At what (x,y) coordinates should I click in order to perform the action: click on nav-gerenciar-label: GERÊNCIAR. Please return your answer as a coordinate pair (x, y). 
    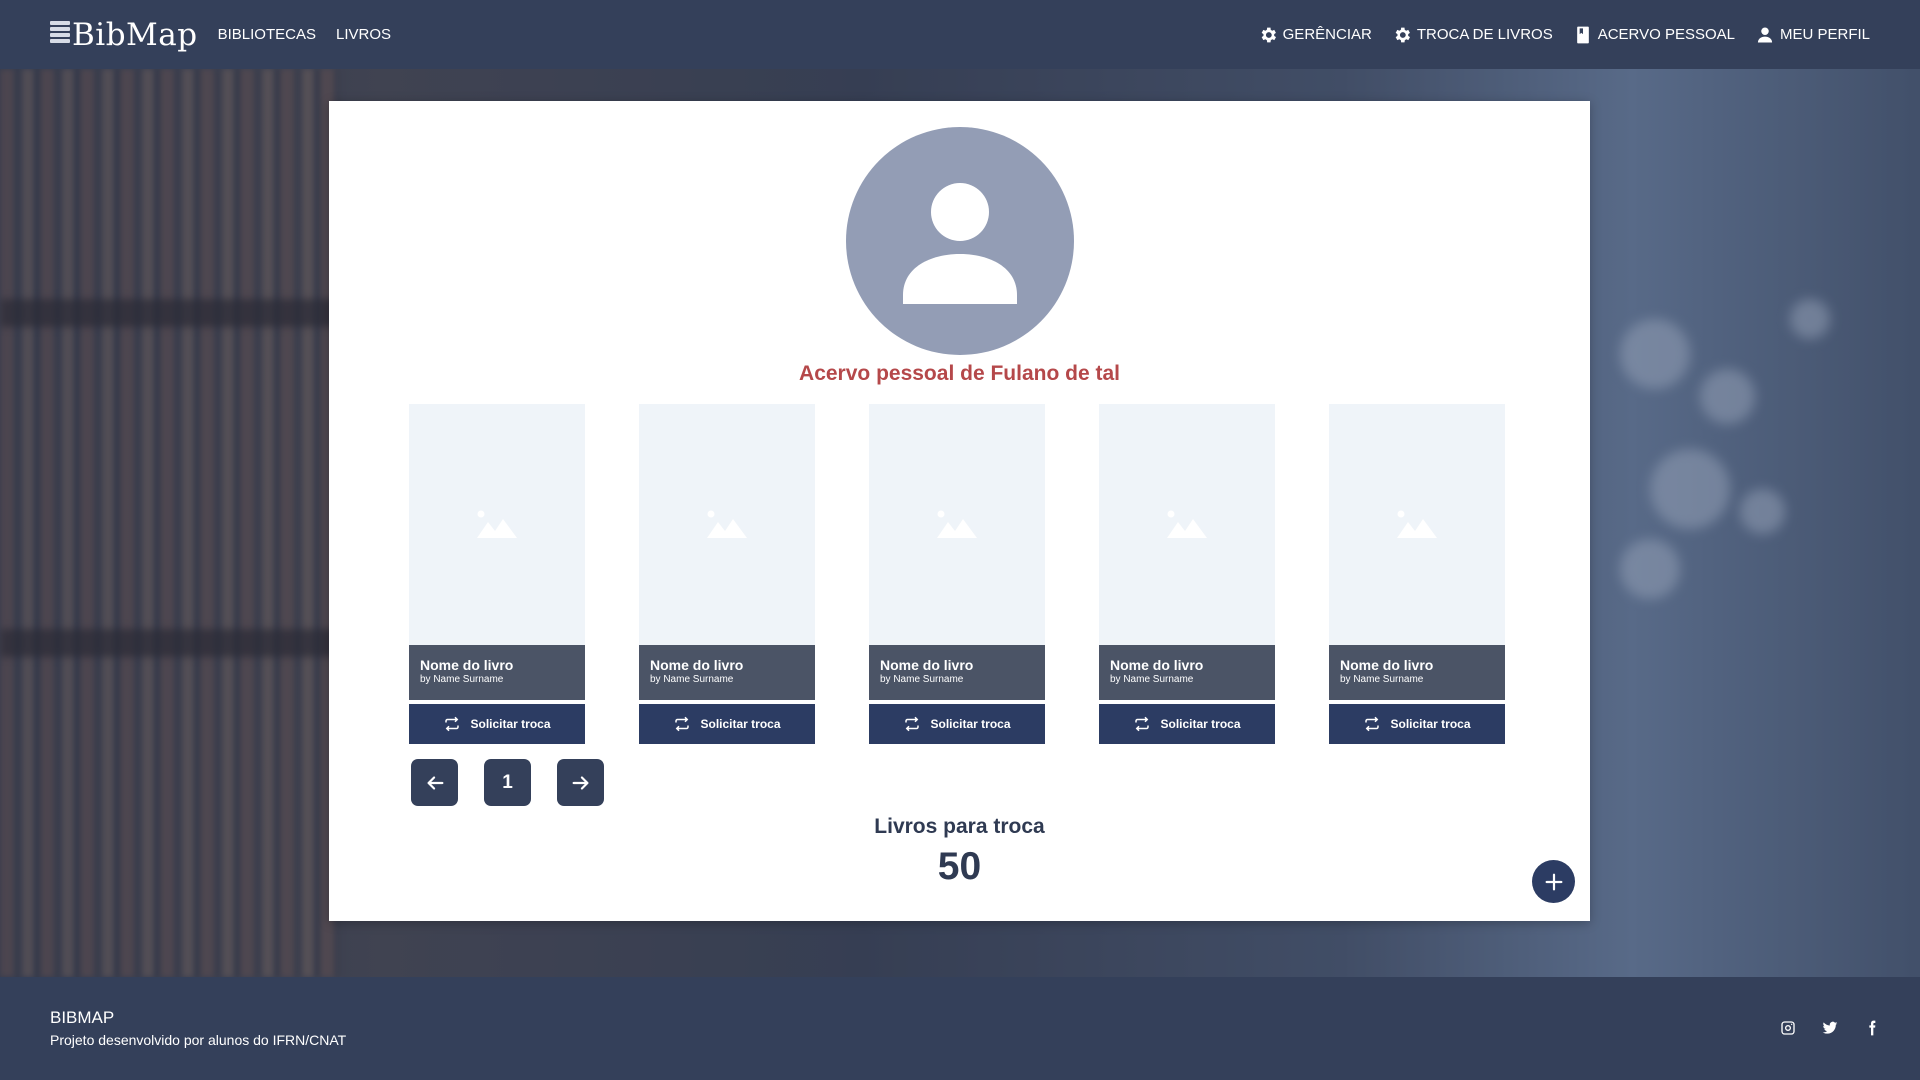
    Looking at the image, I should click on (1327, 34).